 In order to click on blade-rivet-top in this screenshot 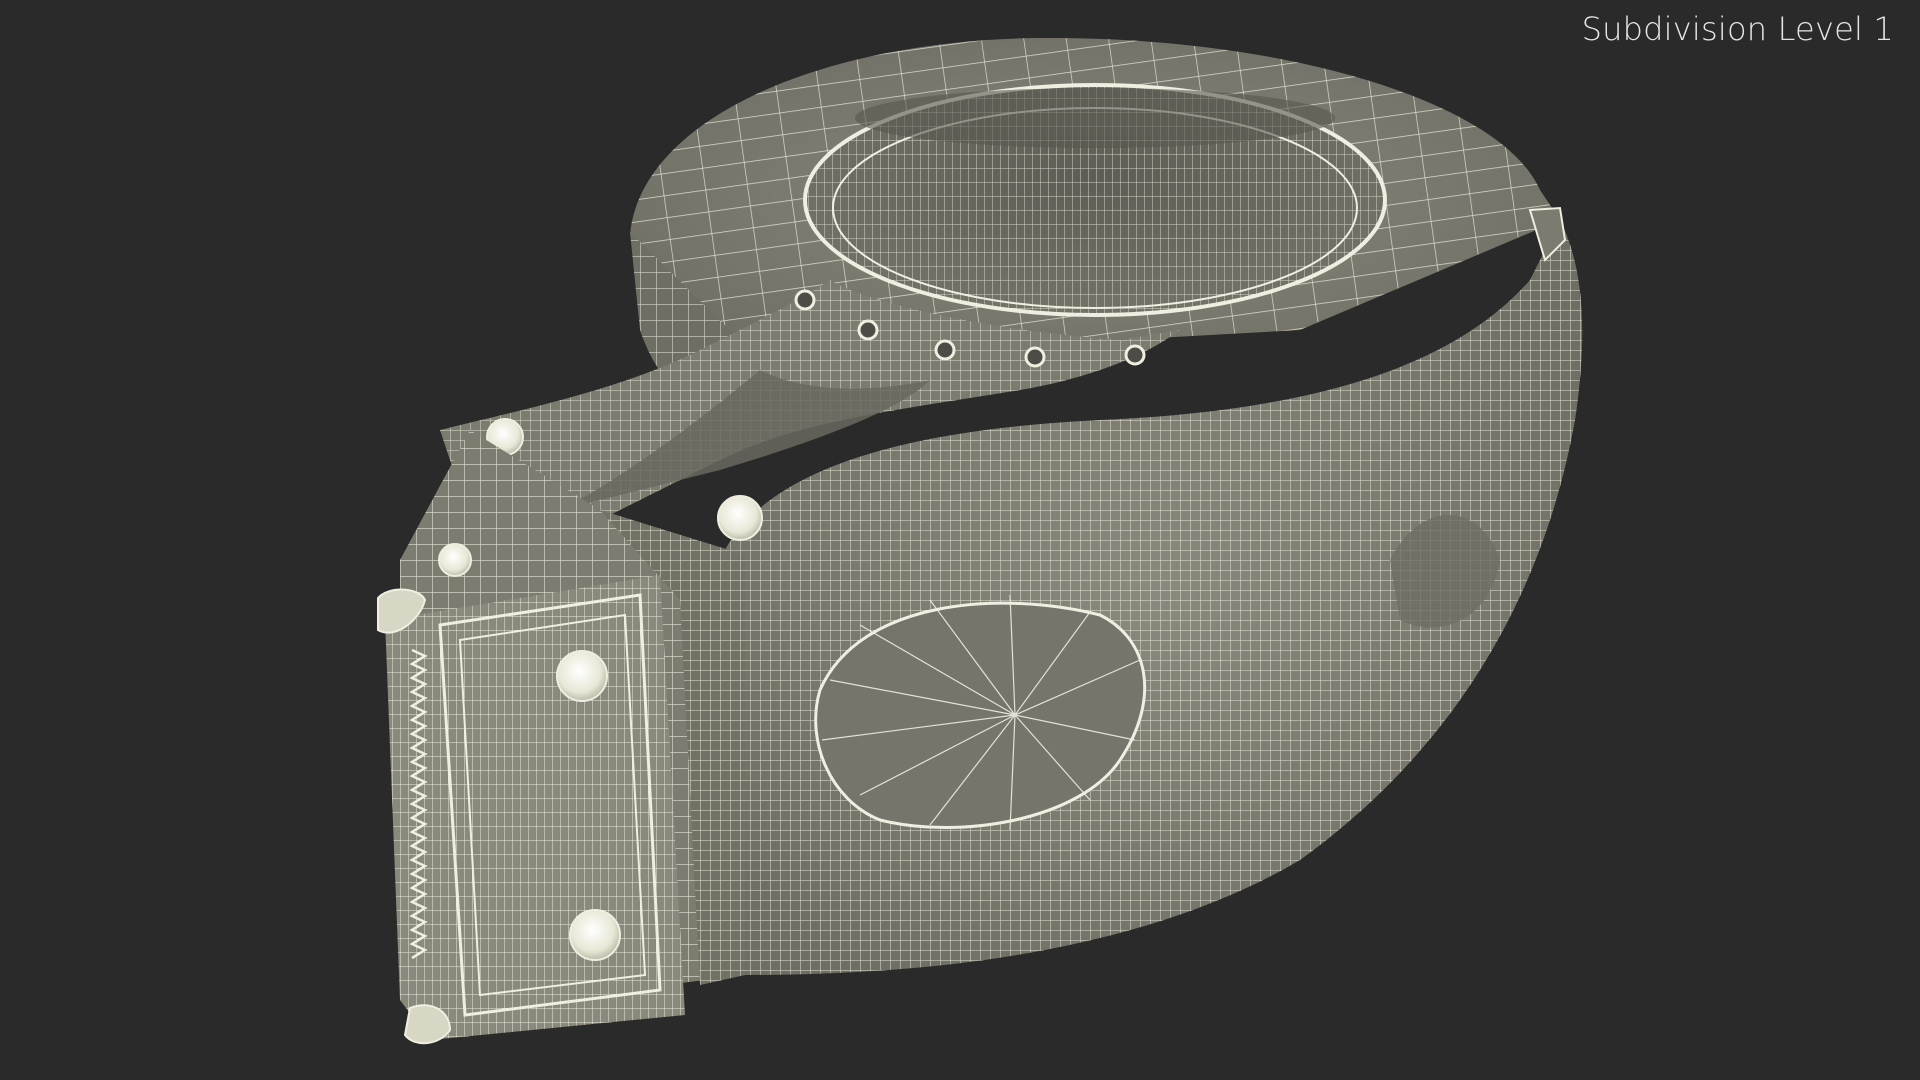, I will do `click(582, 676)`.